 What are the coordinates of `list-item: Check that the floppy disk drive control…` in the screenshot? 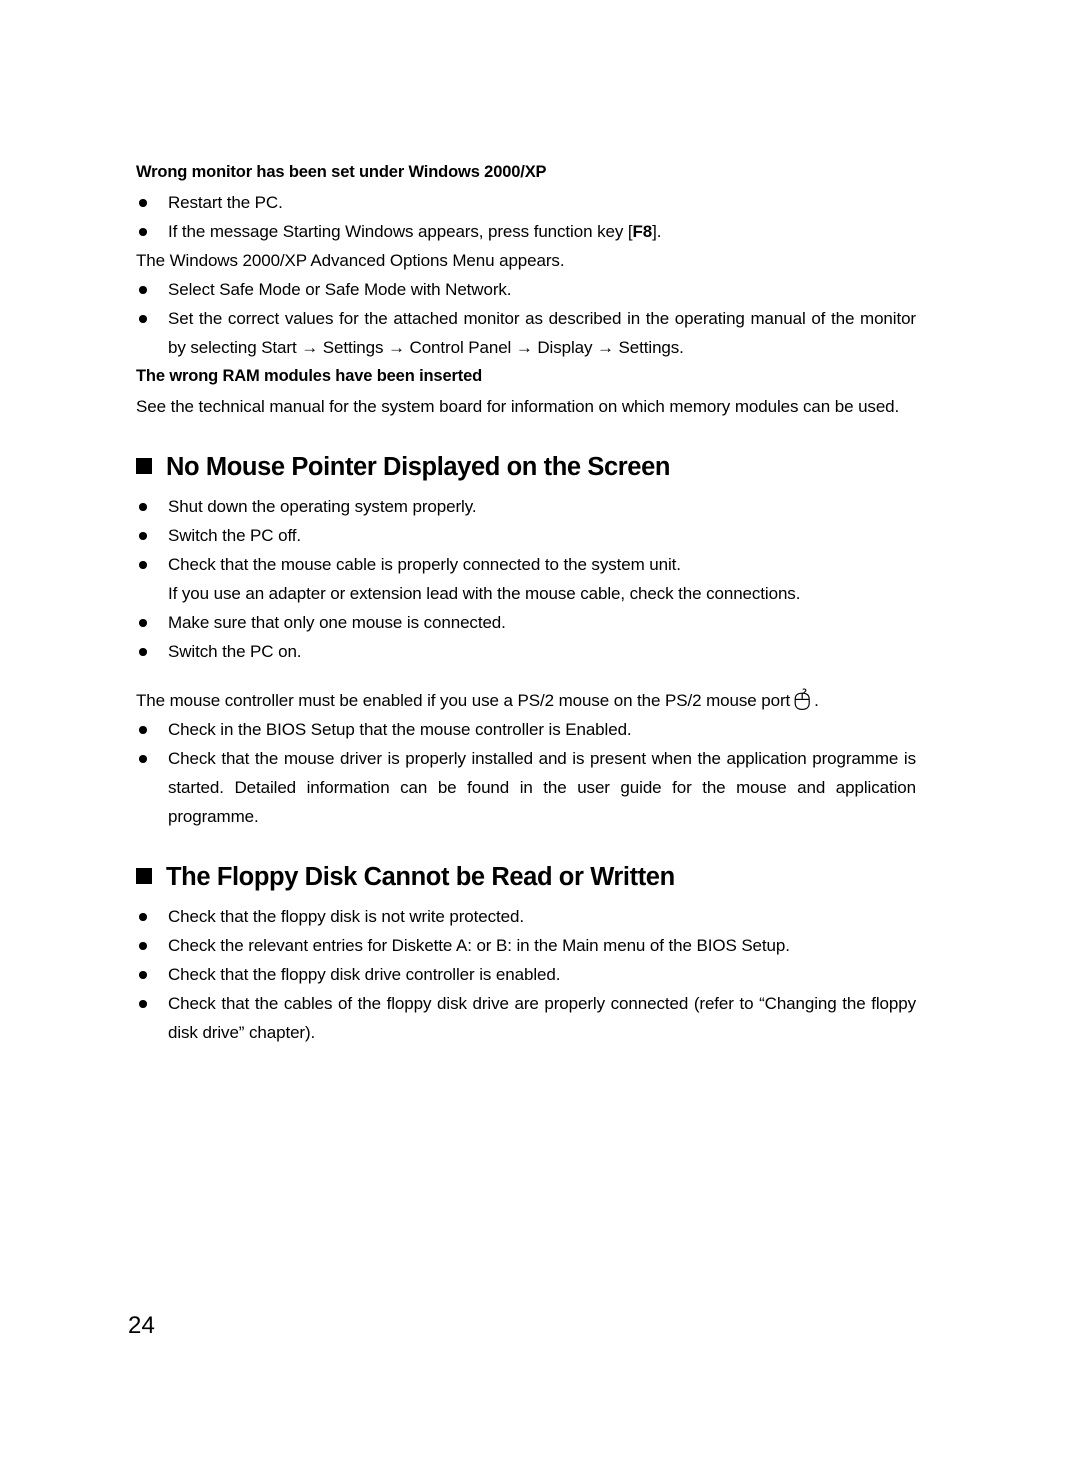 It's located at (526, 974).